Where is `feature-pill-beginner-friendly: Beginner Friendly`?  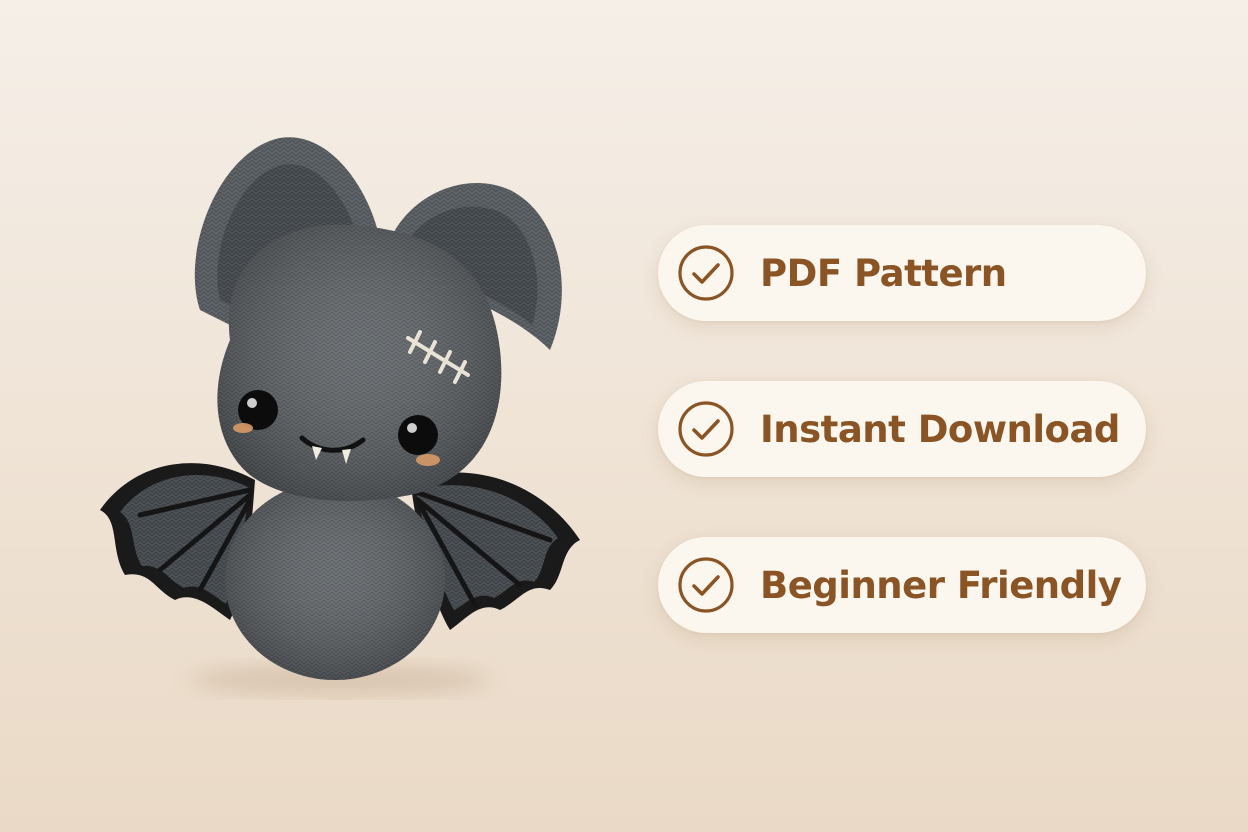 feature-pill-beginner-friendly: Beginner Friendly is located at coordinates (902, 585).